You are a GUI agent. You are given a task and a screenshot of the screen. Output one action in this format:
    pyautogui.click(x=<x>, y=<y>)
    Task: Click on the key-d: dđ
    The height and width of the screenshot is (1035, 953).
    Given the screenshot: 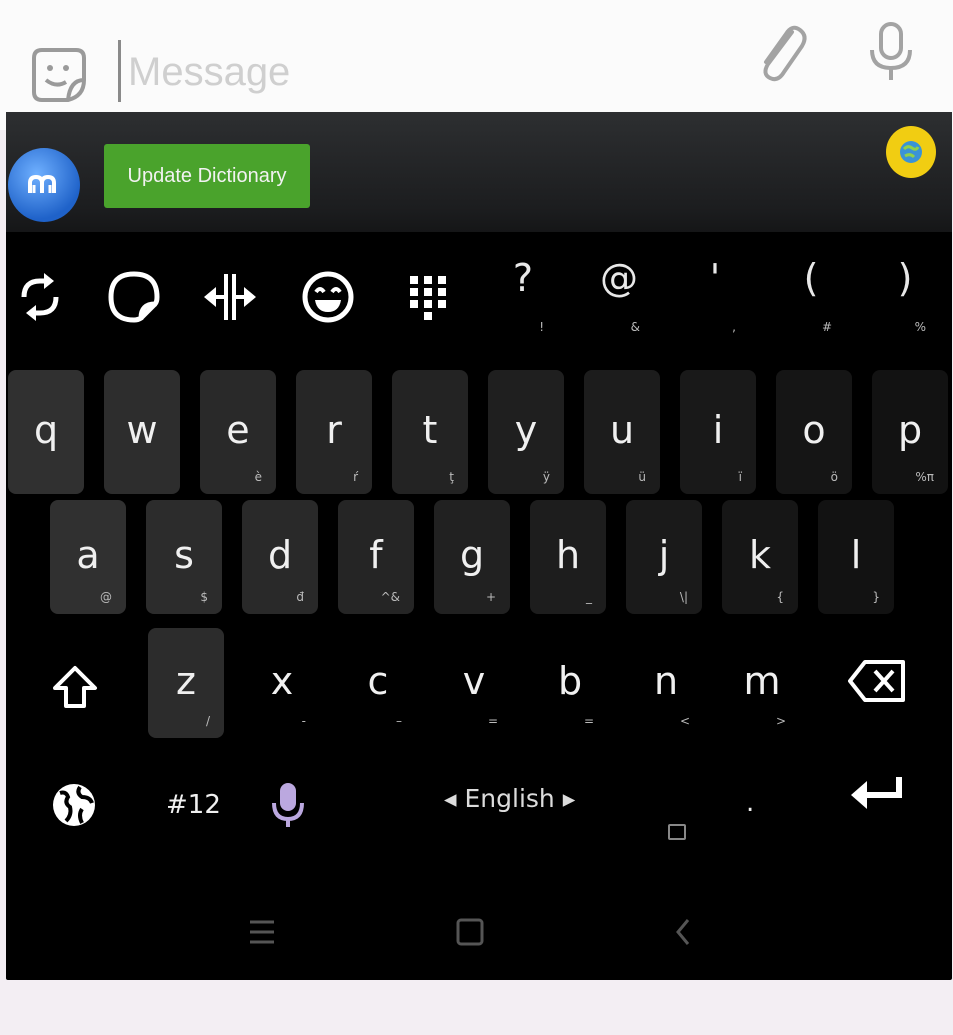 What is the action you would take?
    pyautogui.click(x=280, y=557)
    